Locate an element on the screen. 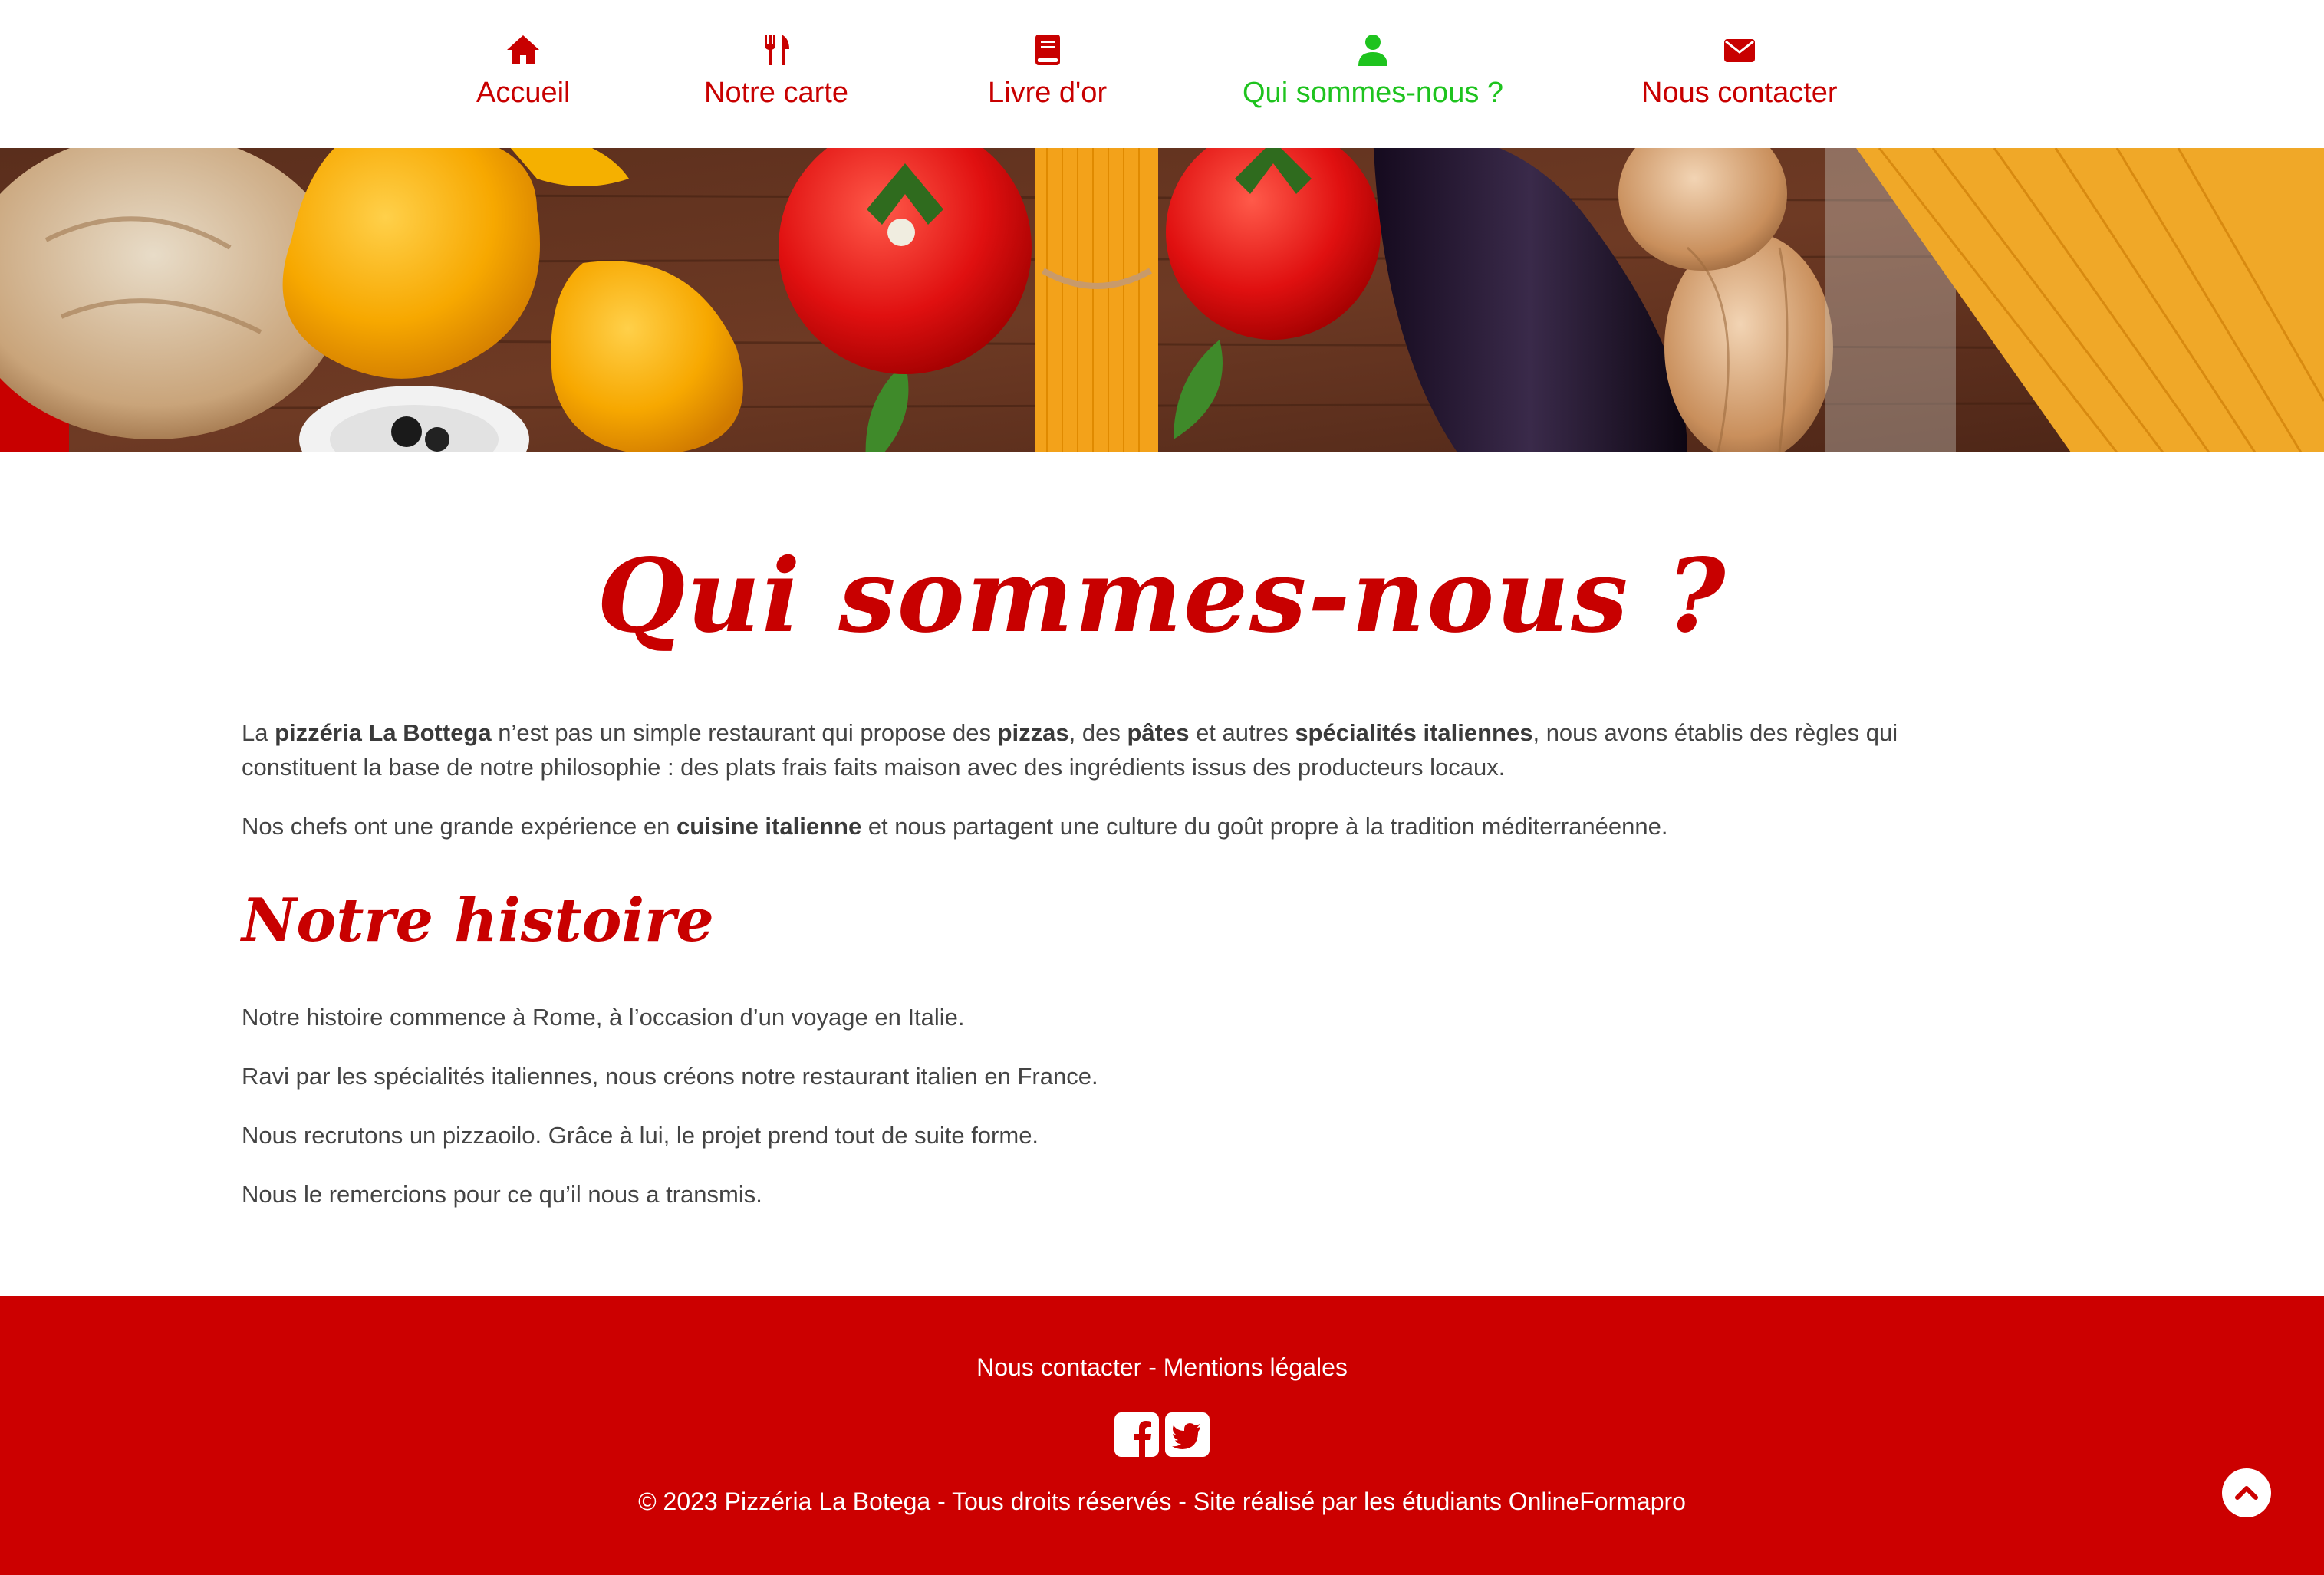 The width and height of the screenshot is (2324, 1575). footer-links: Nous contacter - Mentions légales is located at coordinates (1162, 1367).